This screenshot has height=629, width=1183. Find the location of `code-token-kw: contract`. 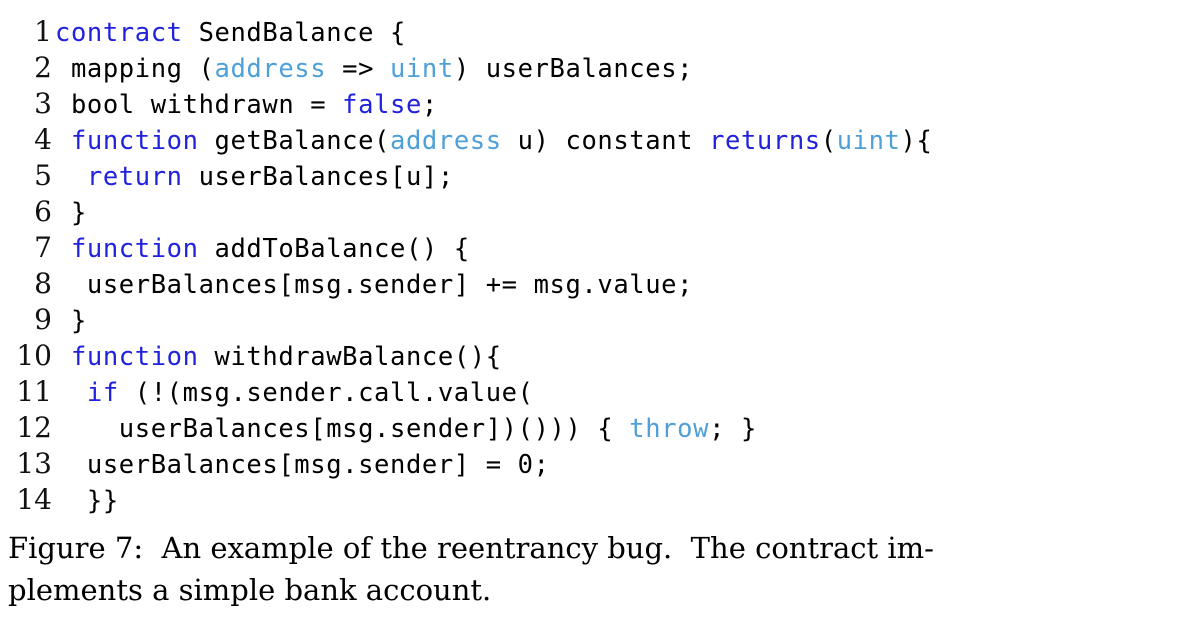

code-token-kw: contract is located at coordinates (119, 33).